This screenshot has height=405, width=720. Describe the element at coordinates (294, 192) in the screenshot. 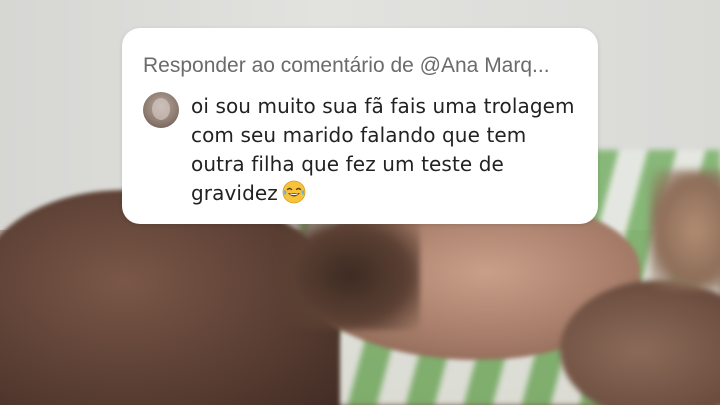

I see `face-with-tears-of-joy-icon` at that location.